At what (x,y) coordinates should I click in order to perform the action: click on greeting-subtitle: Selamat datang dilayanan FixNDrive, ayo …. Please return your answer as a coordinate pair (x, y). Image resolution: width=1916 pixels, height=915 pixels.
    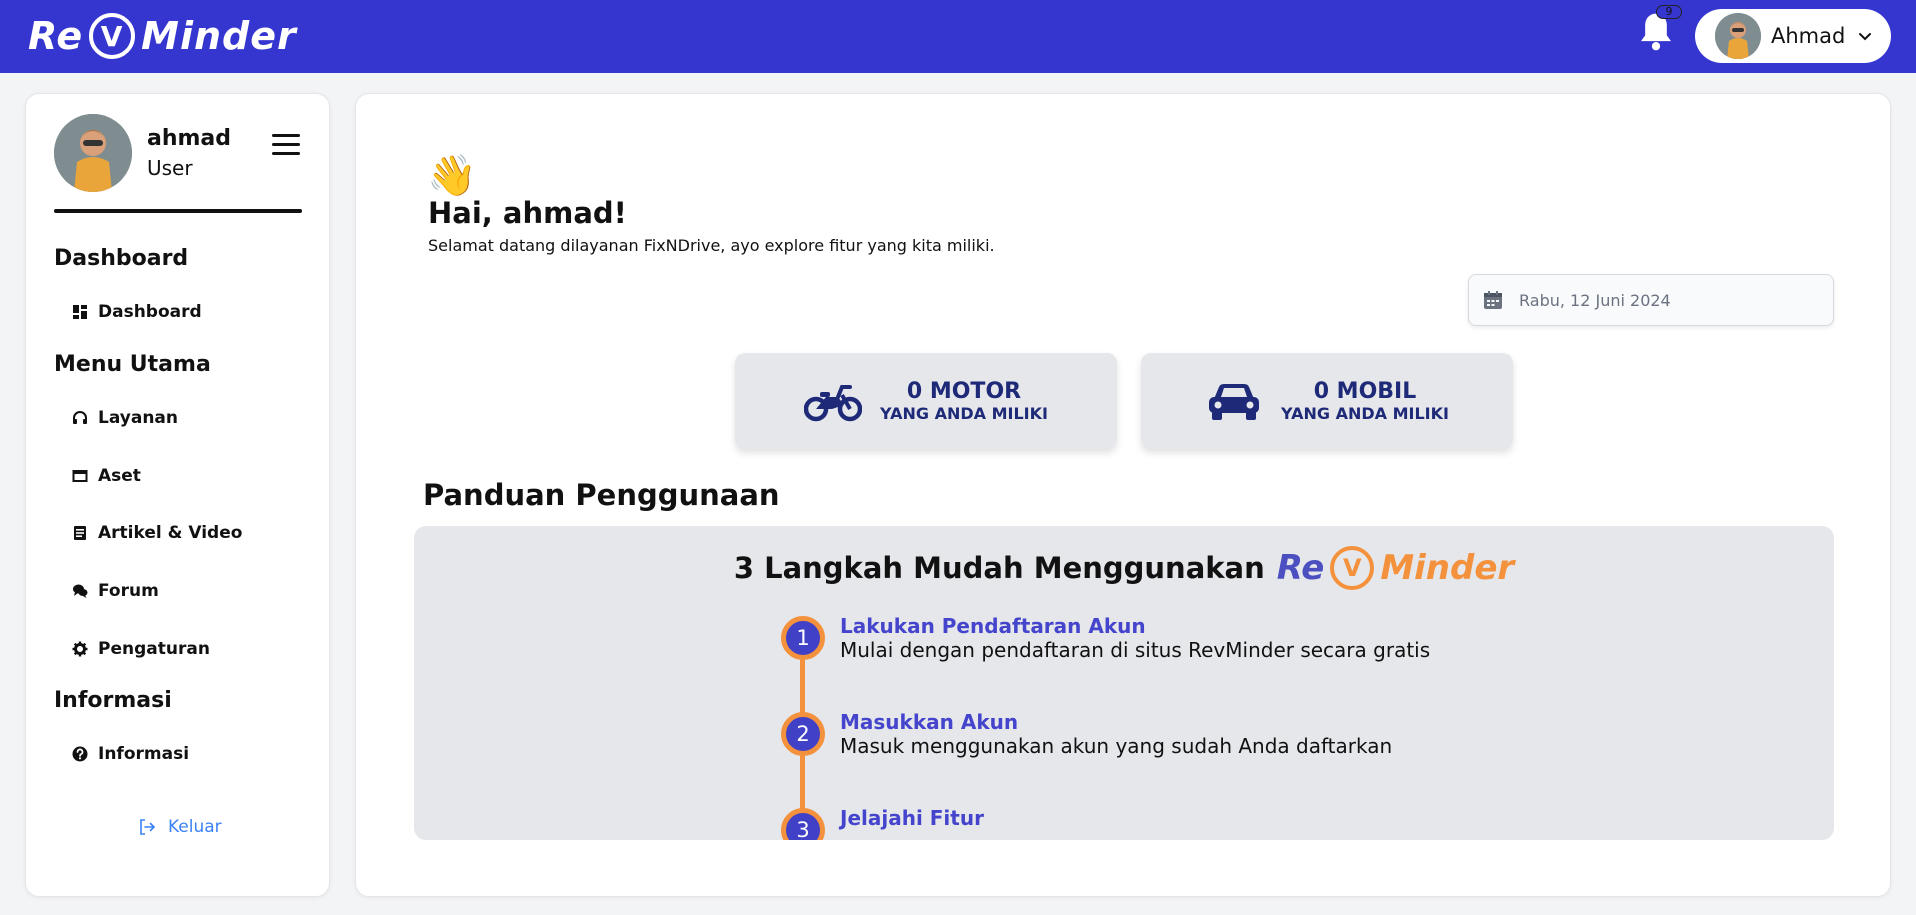
    Looking at the image, I should click on (711, 245).